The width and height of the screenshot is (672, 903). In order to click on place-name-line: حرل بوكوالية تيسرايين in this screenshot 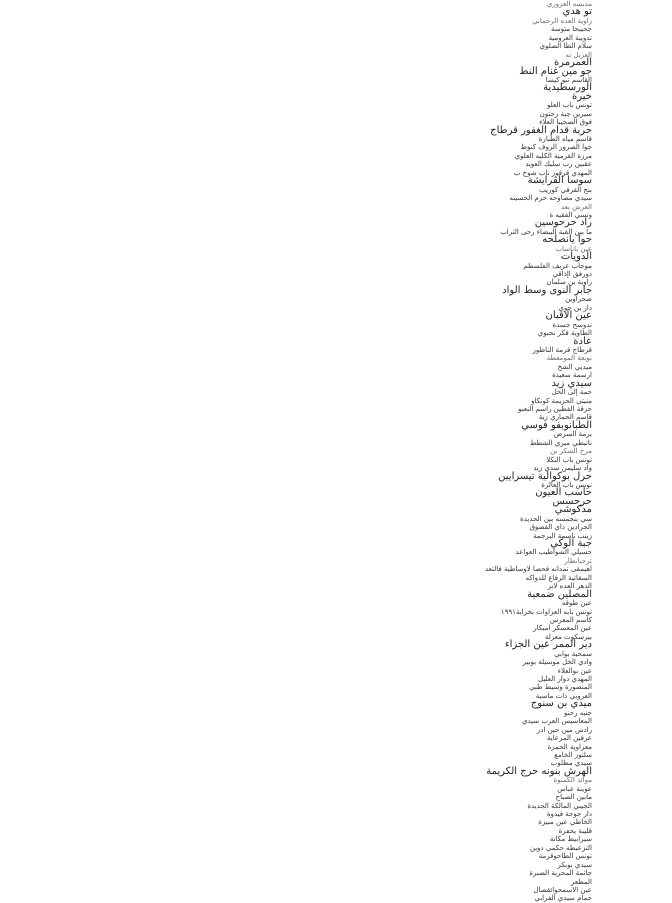, I will do `click(545, 476)`.